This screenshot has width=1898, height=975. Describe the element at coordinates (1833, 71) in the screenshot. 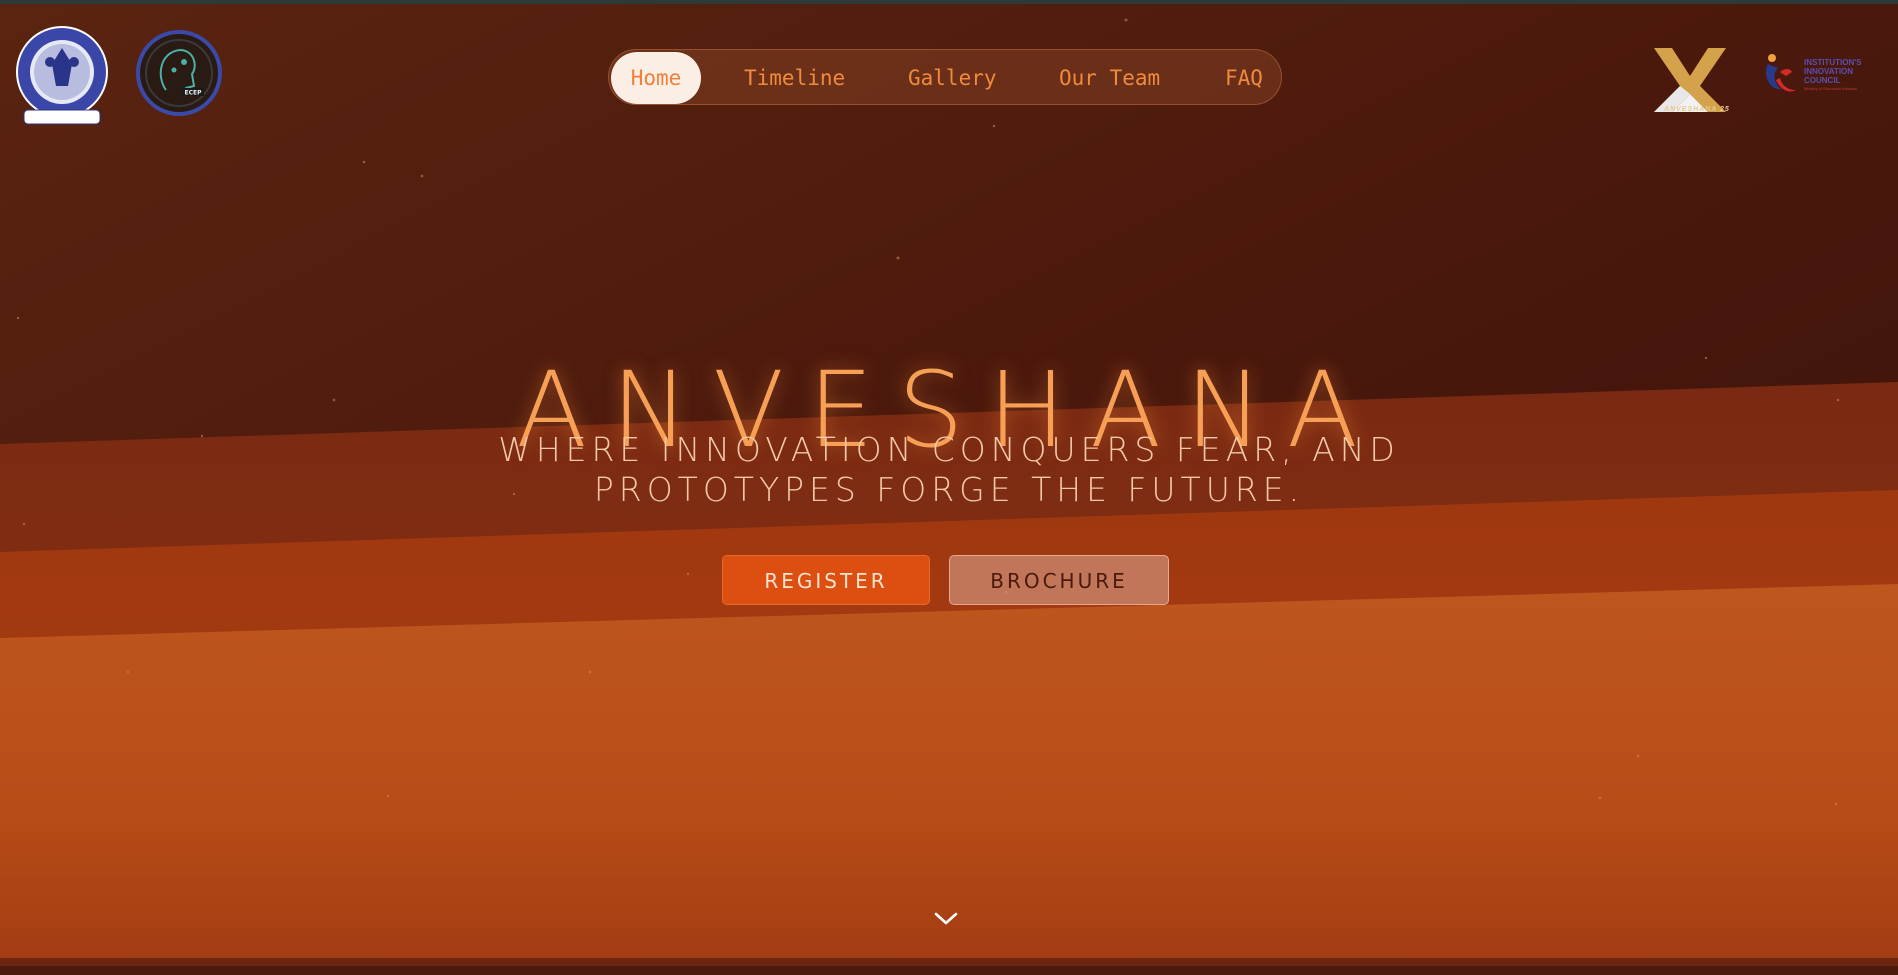

I see `iic-logo-text: INSTITUTION'S INNOVATION COUNCIL` at that location.